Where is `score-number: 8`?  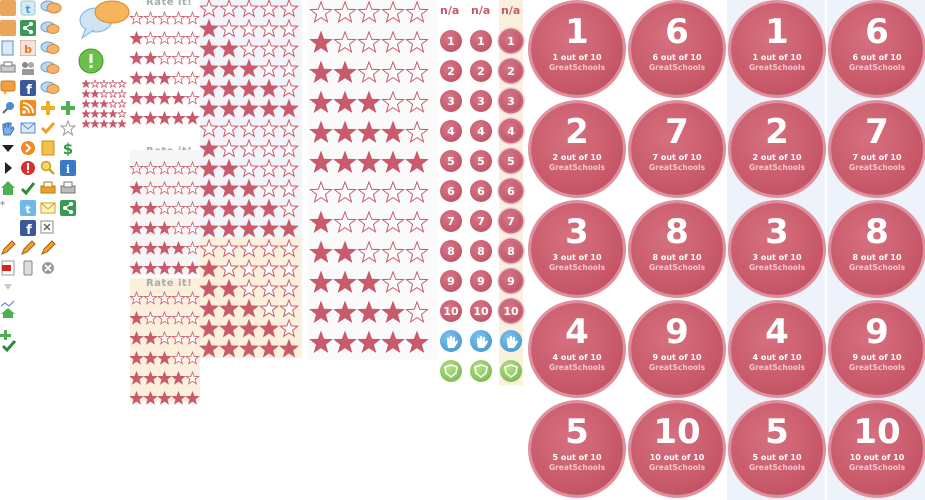 score-number: 8 is located at coordinates (877, 232).